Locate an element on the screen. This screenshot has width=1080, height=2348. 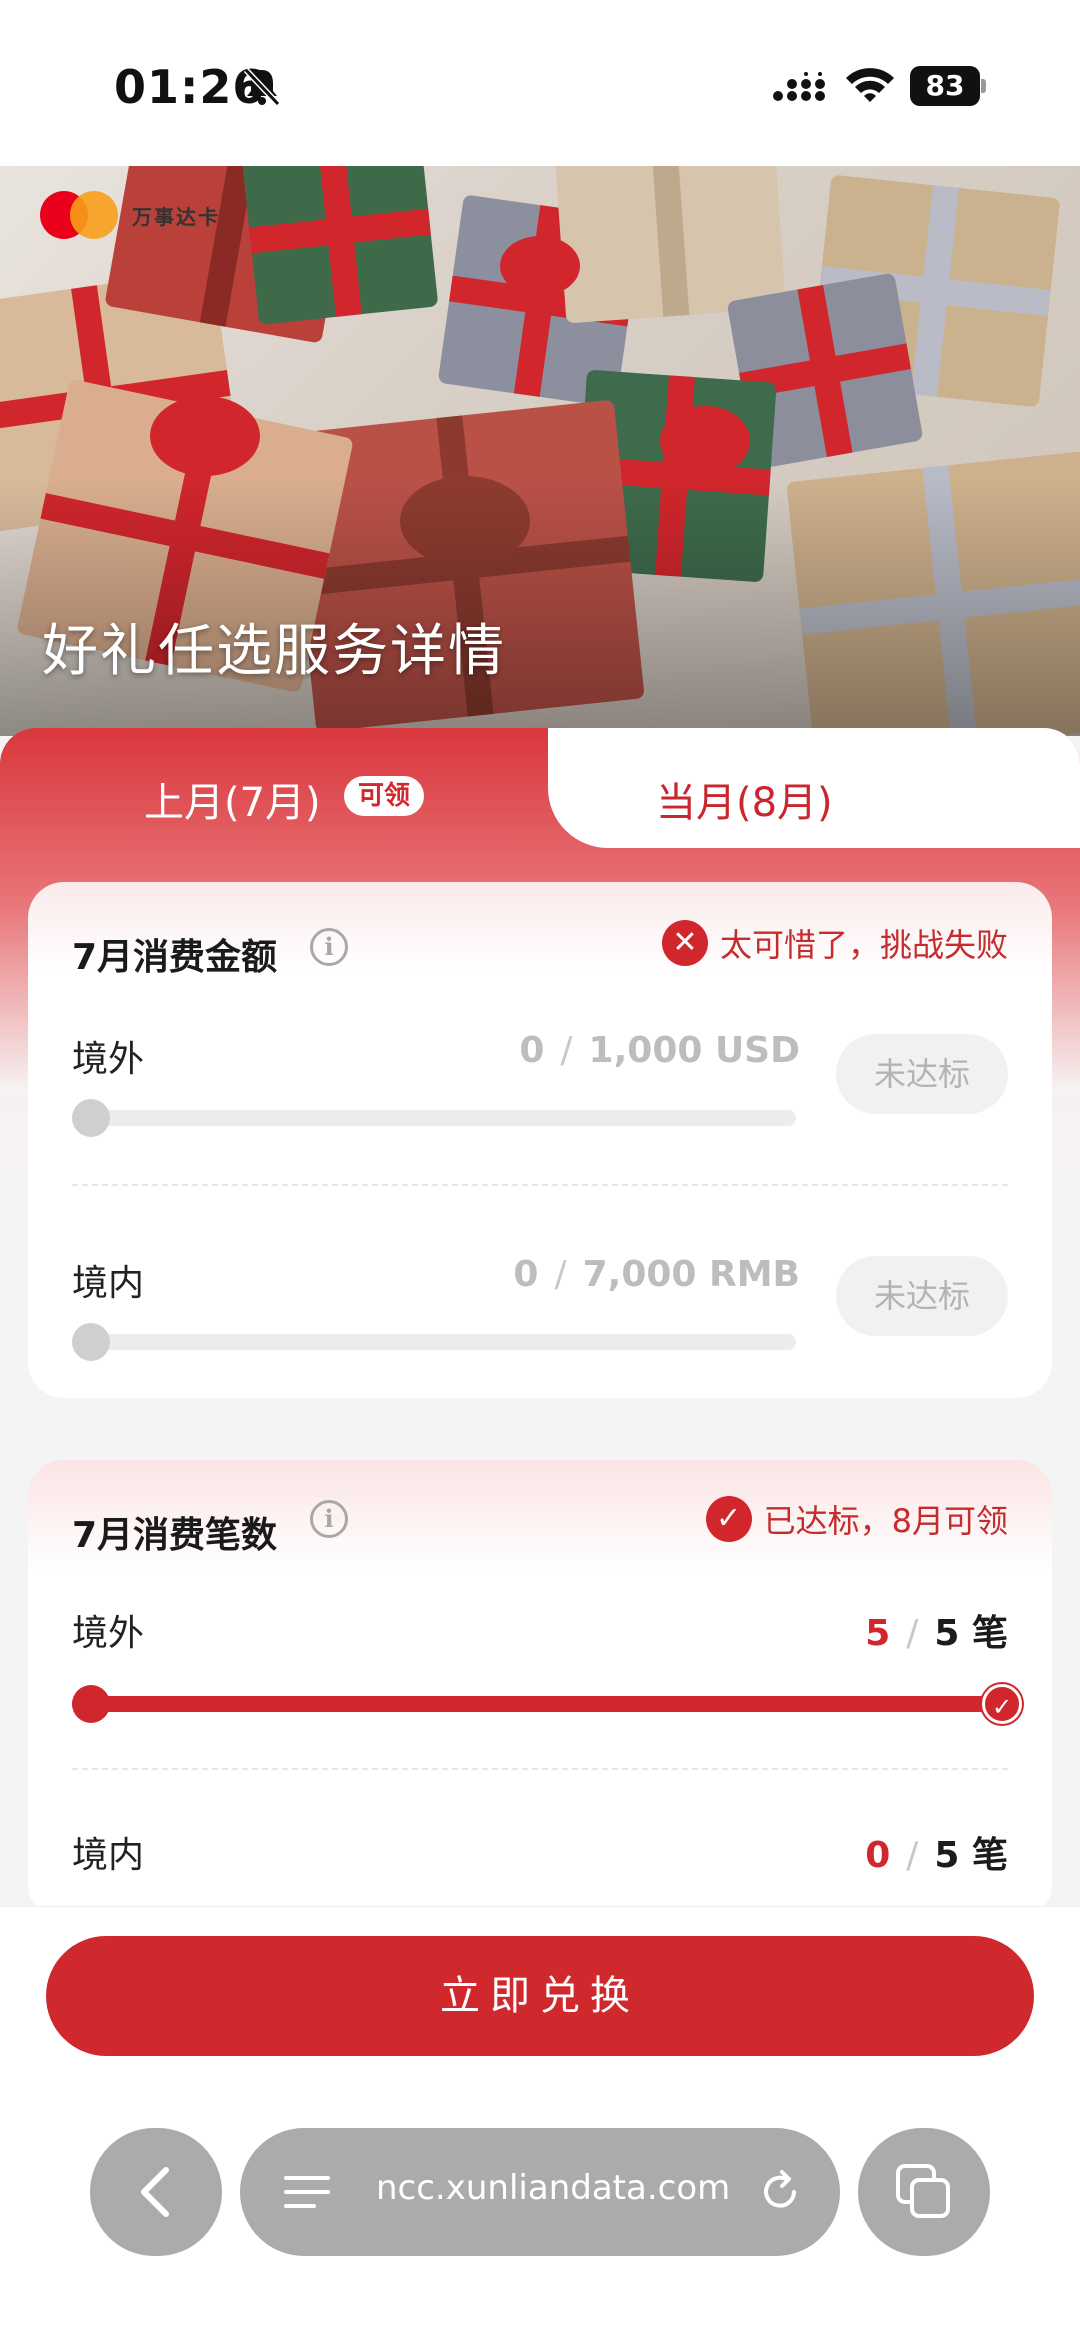
tabs-icon is located at coordinates (923, 2191).